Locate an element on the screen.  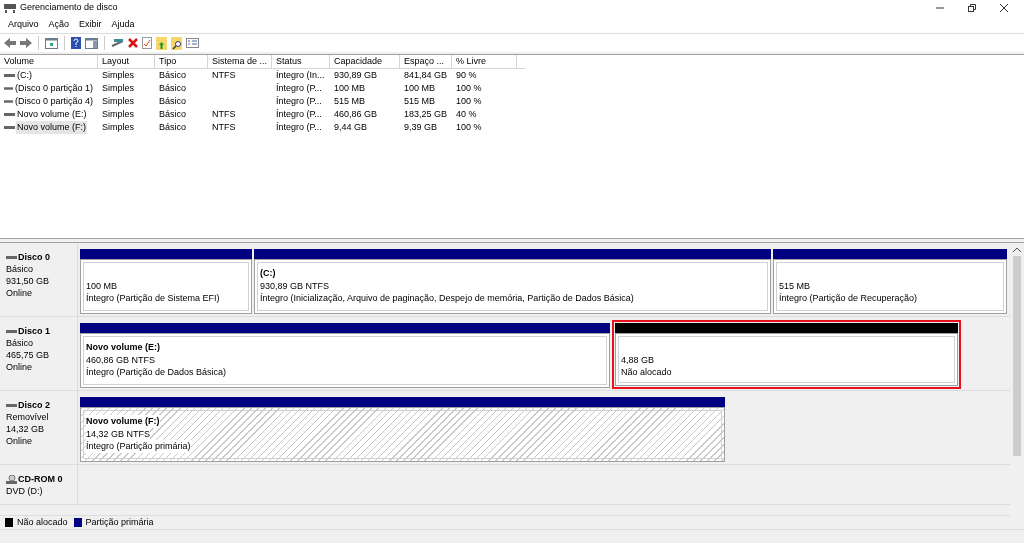
column-header: % Livre is located at coordinates (484, 62).